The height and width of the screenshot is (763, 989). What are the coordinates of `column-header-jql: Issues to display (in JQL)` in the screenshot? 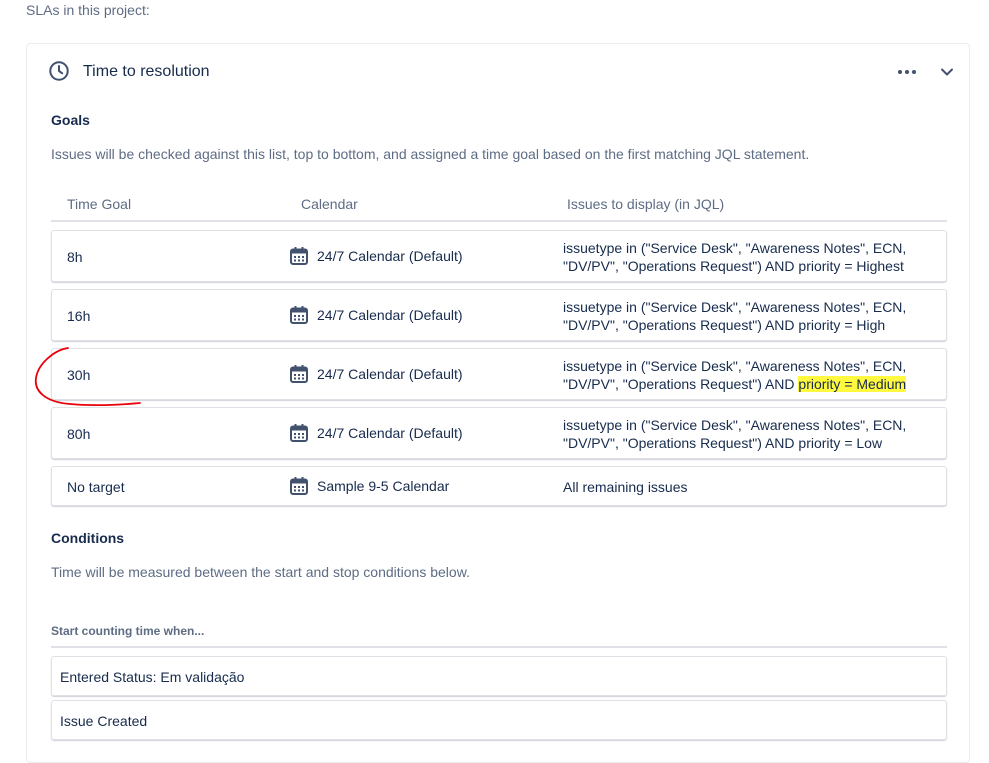 It's located at (646, 204).